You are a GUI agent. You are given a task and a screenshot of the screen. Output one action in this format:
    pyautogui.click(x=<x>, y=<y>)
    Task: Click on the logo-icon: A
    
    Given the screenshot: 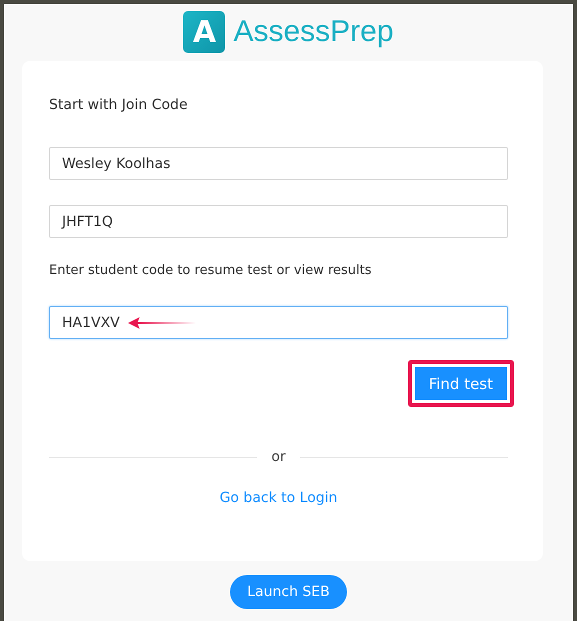 What is the action you would take?
    pyautogui.click(x=204, y=32)
    